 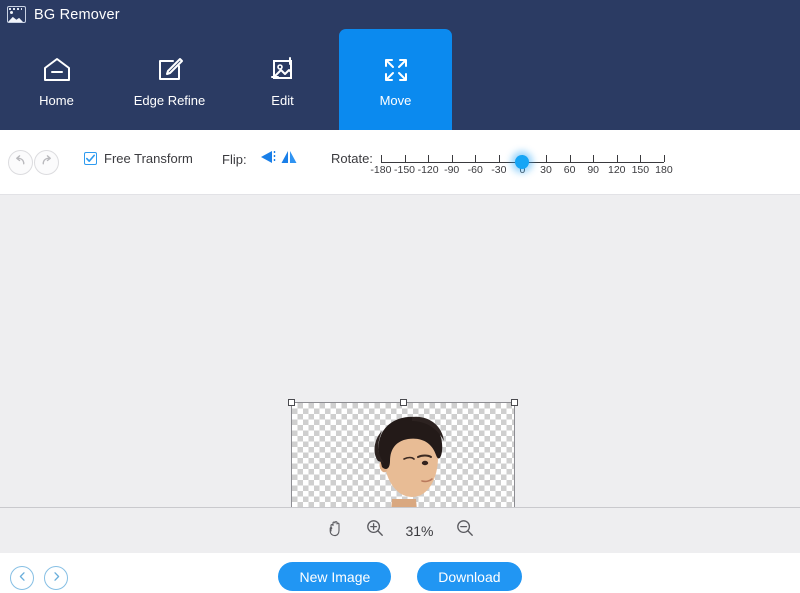 I want to click on rotate-tick-label: 120, so click(x=616, y=170).